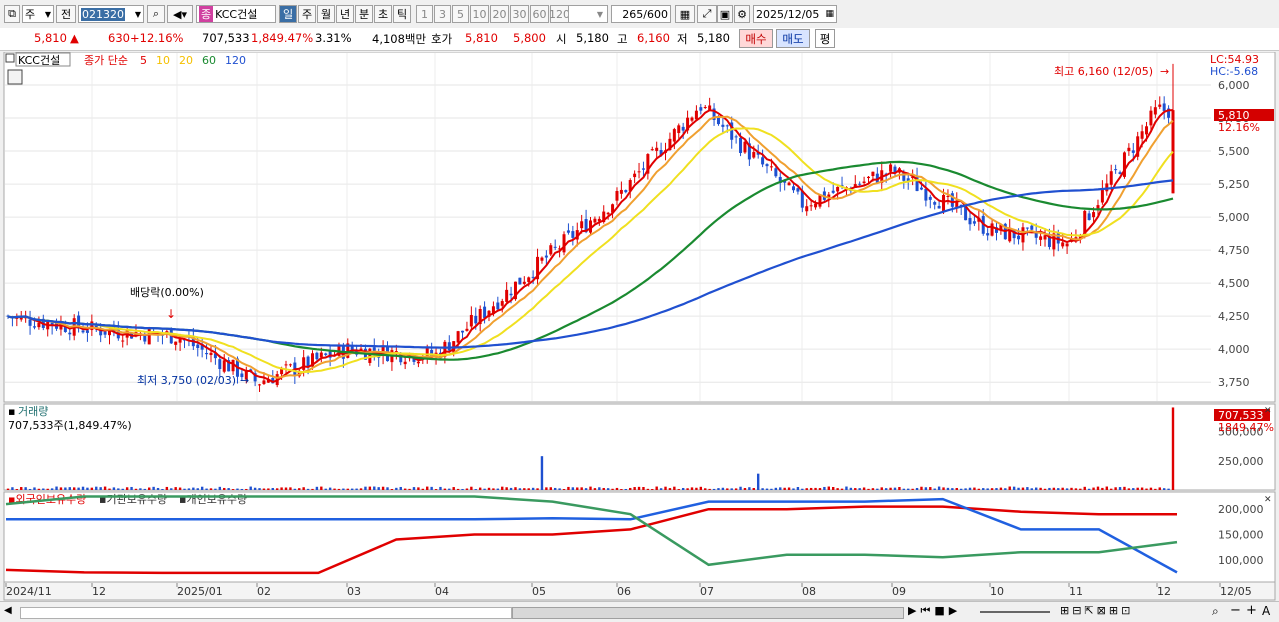 This screenshot has height=622, width=1279. What do you see at coordinates (171, 314) in the screenshot?
I see `dividend-arrow-icon: ↓` at bounding box center [171, 314].